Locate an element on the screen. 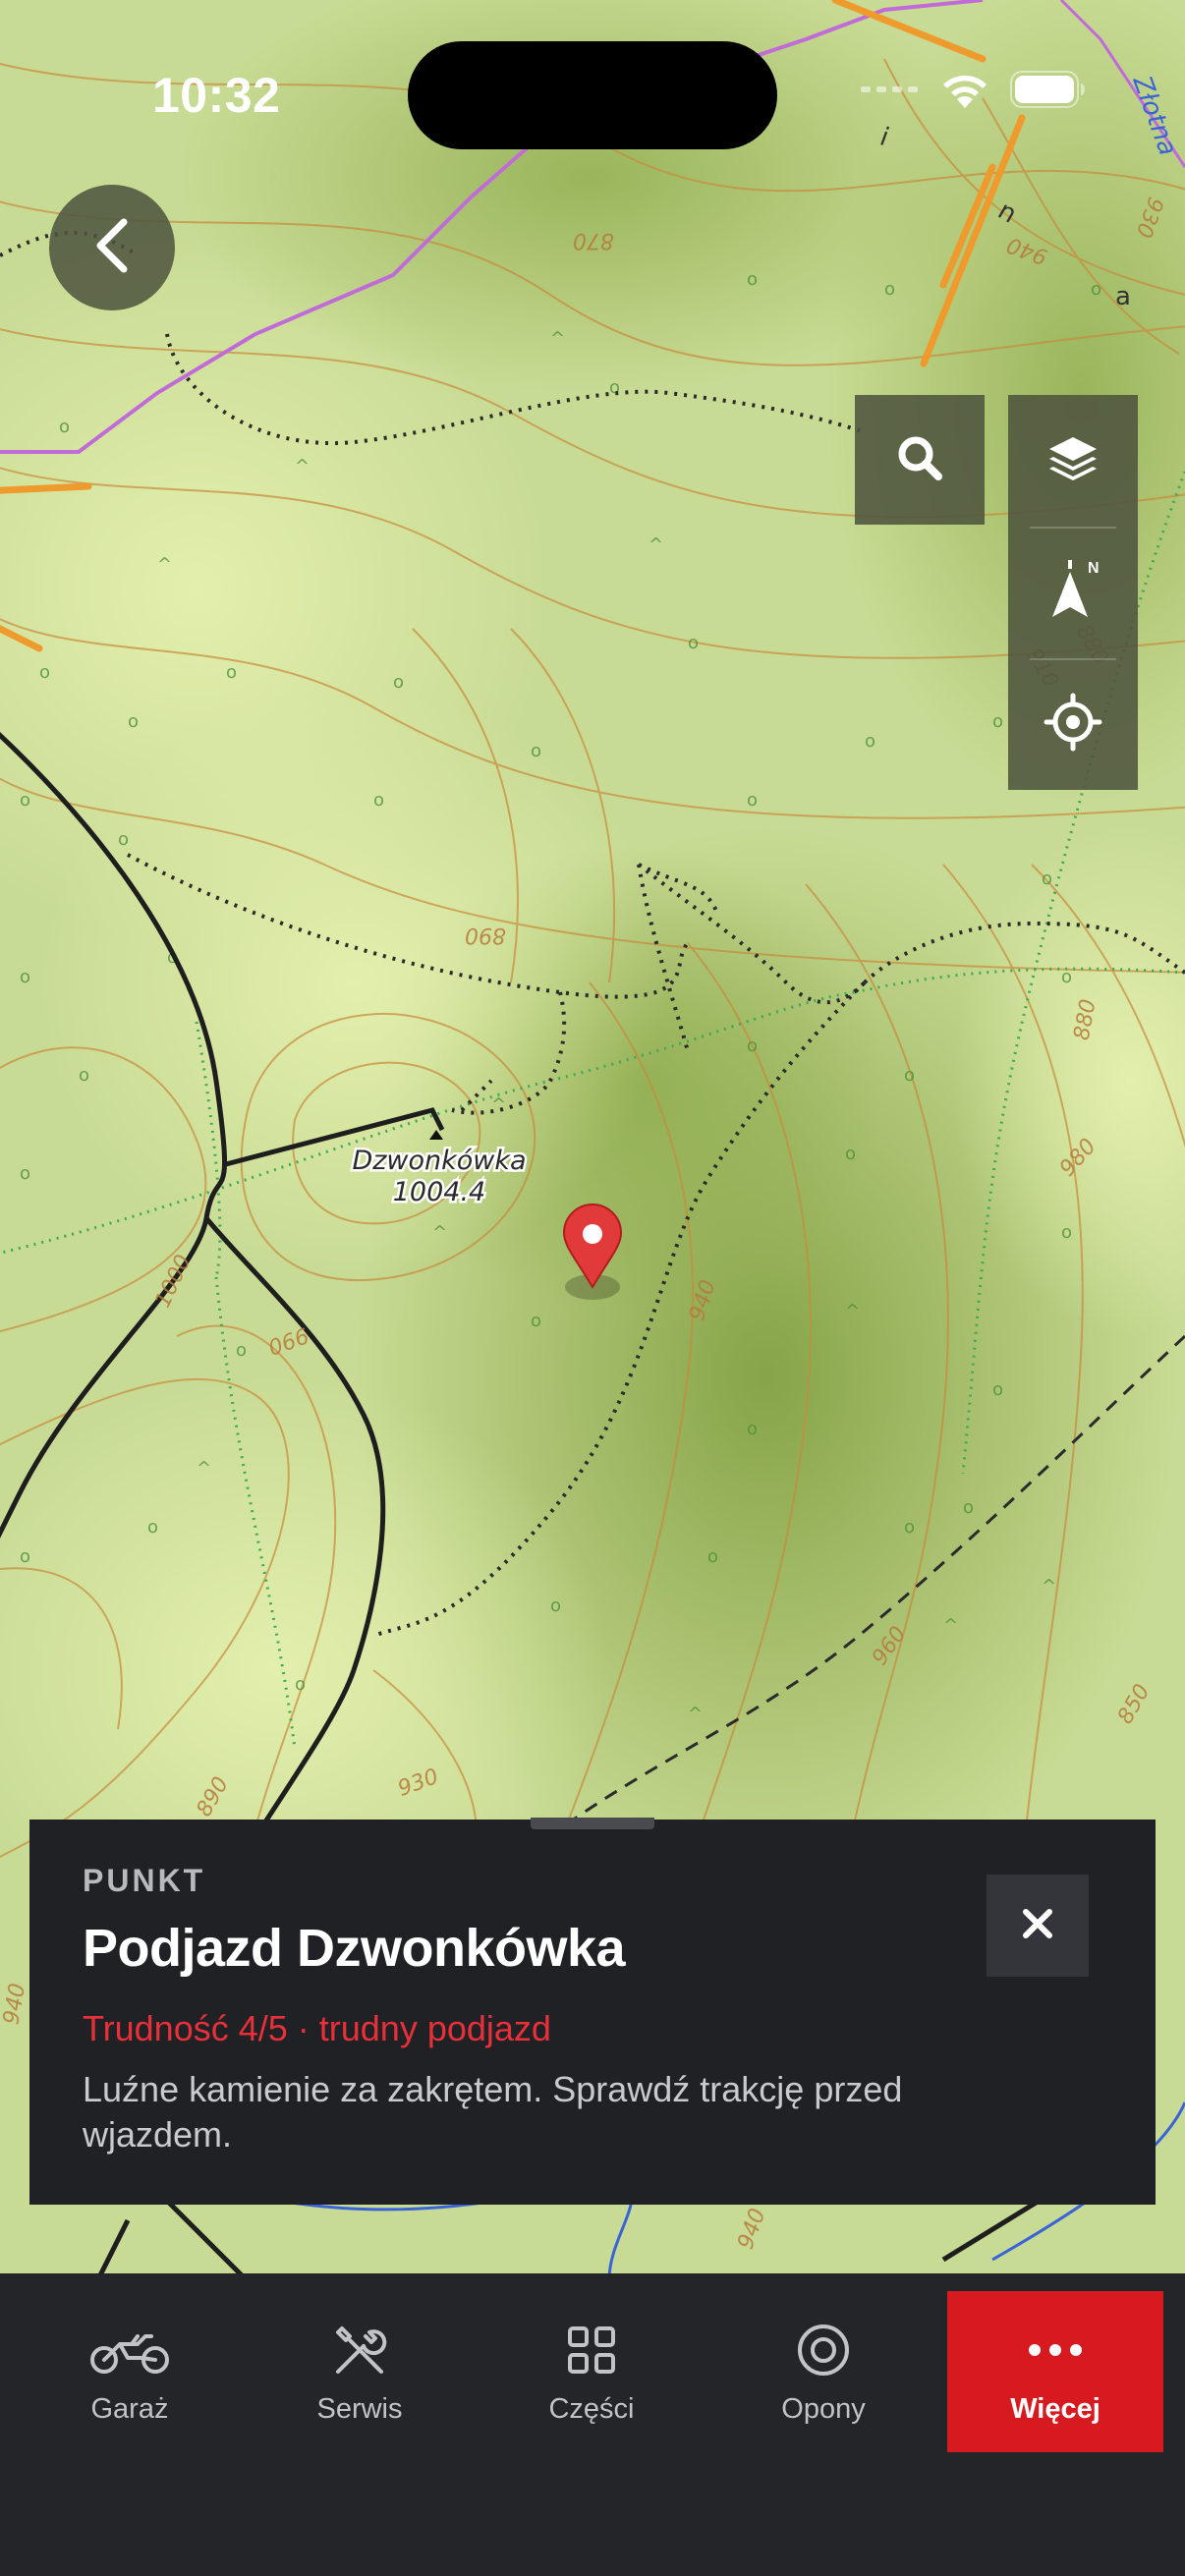 The height and width of the screenshot is (2576, 1185). locate-me-button is located at coordinates (1073, 724).